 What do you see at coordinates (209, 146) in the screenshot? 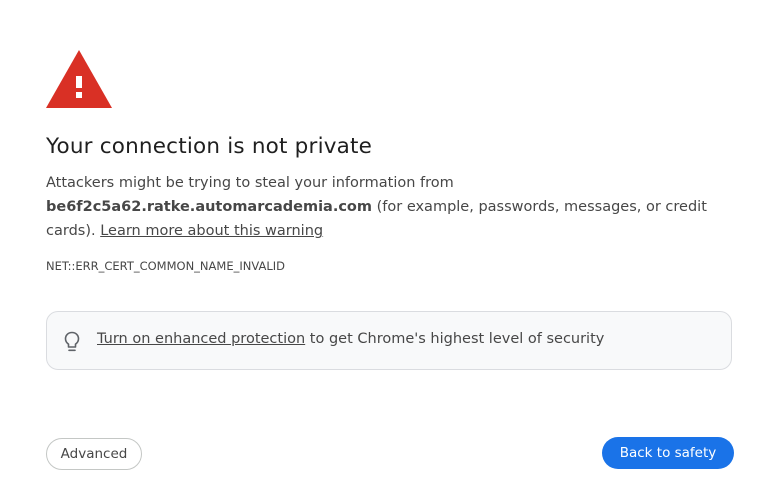
I see `page-title: Your connection is not private` at bounding box center [209, 146].